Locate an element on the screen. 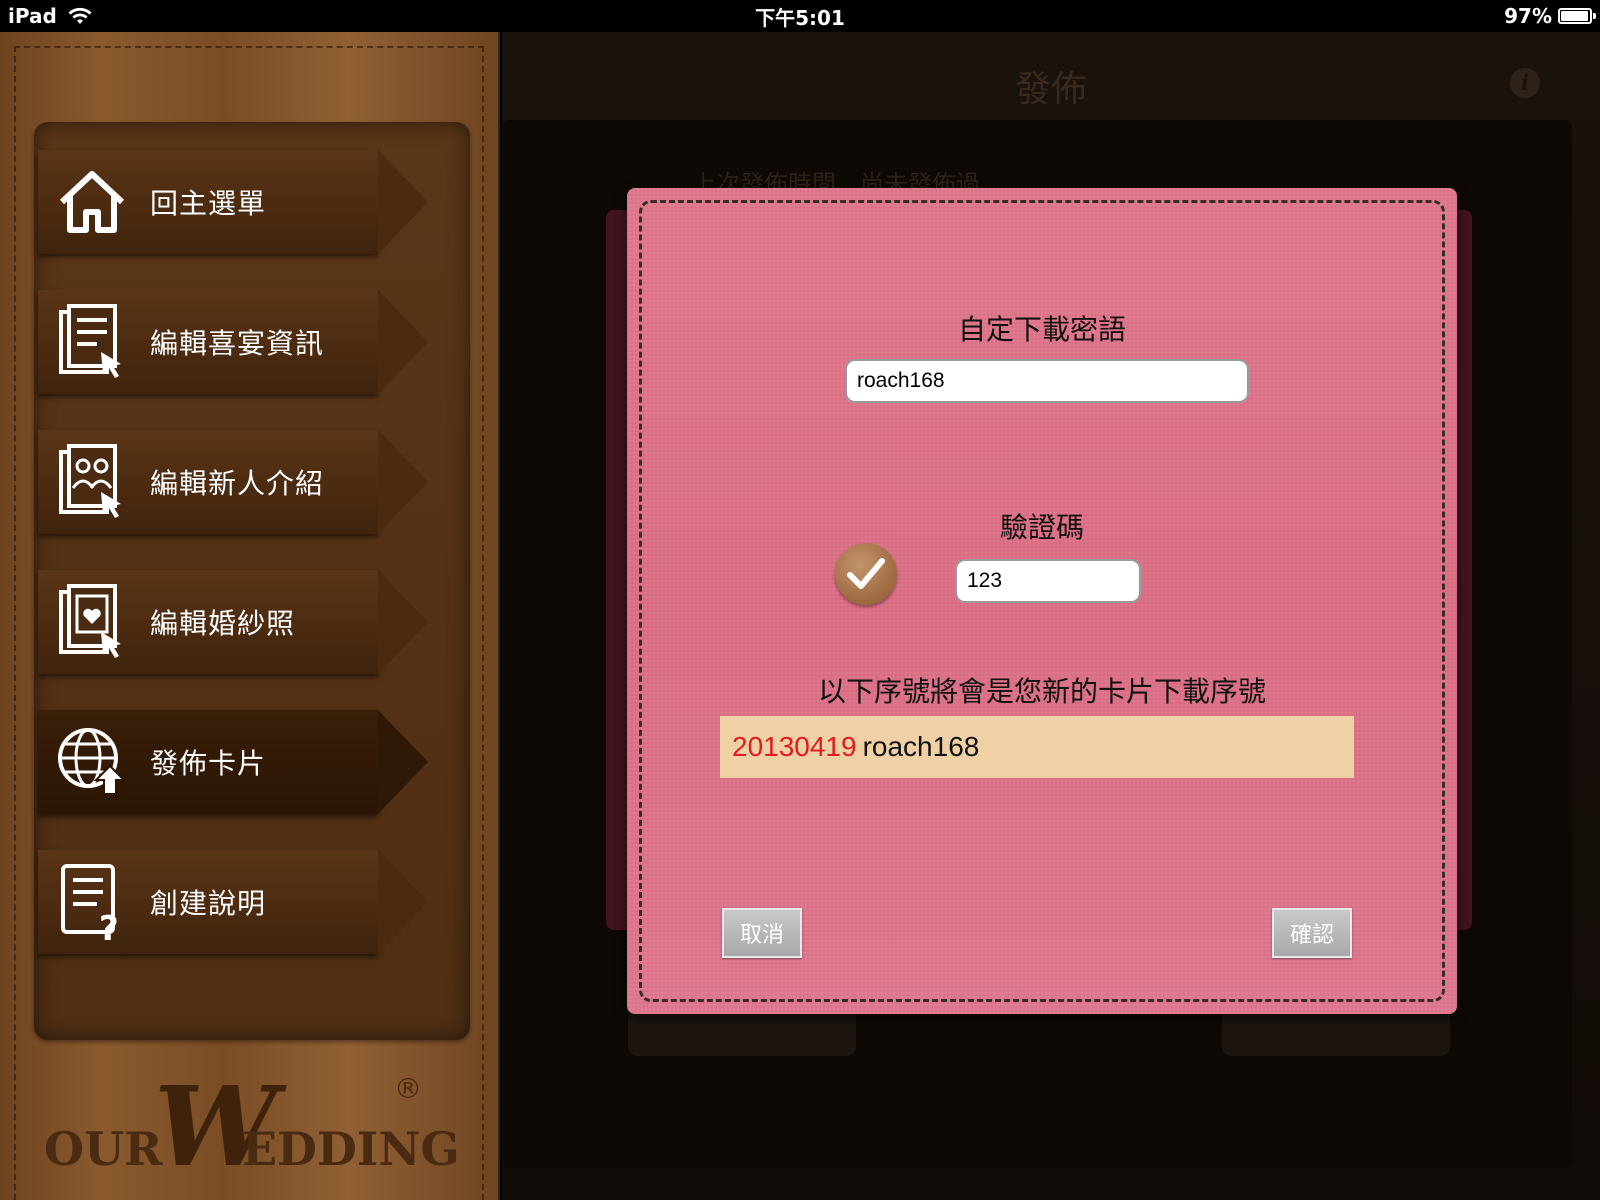  serial-display: 20130419 roach168 is located at coordinates (1037, 747).